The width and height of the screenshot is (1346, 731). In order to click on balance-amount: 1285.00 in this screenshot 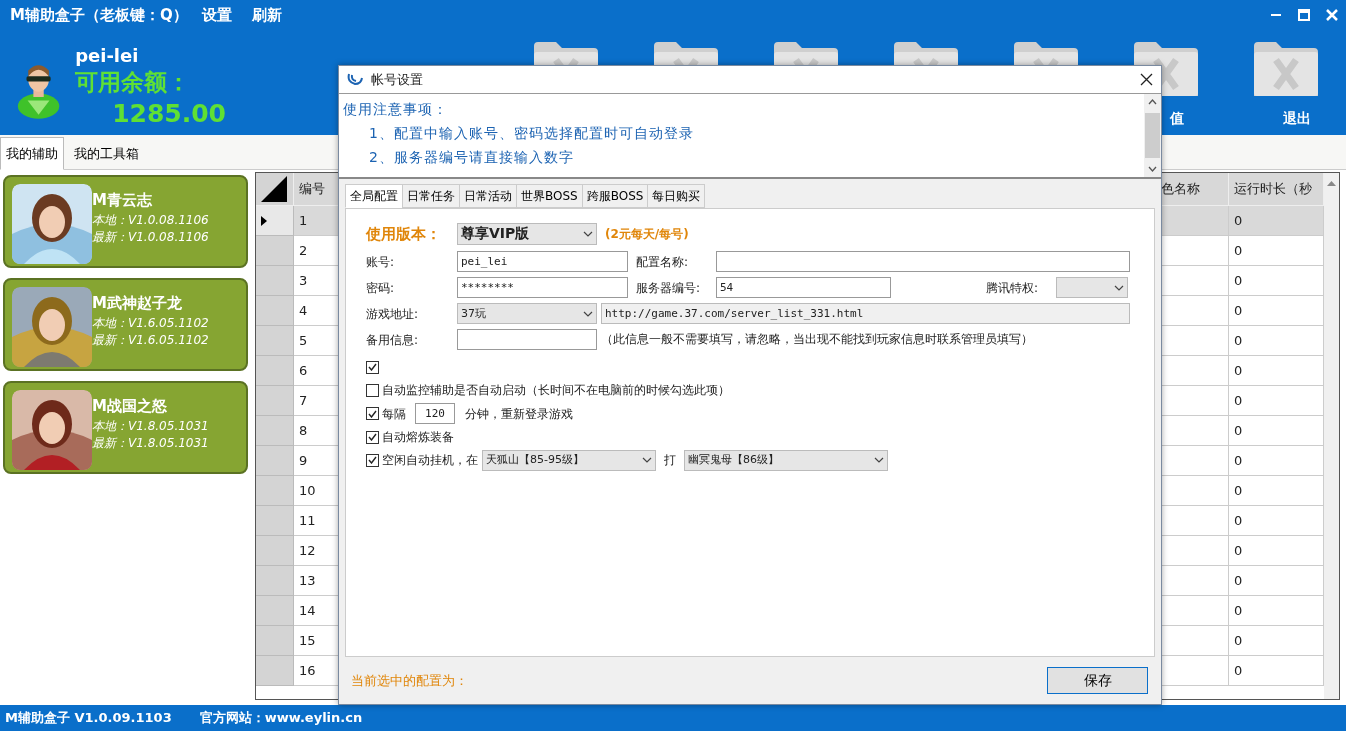, I will do `click(168, 114)`.